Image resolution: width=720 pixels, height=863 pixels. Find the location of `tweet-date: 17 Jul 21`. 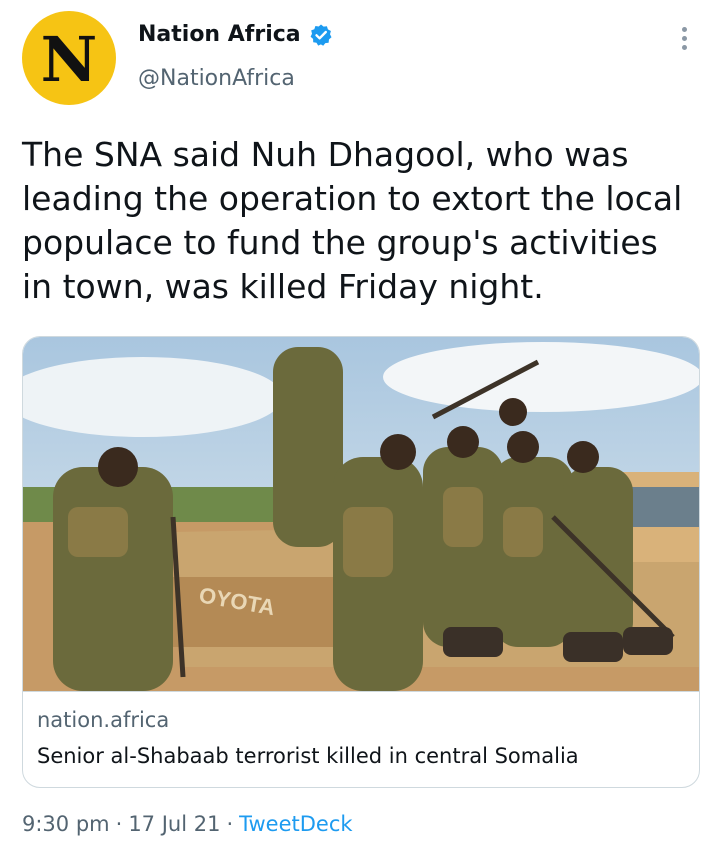

tweet-date: 17 Jul 21 is located at coordinates (174, 824).